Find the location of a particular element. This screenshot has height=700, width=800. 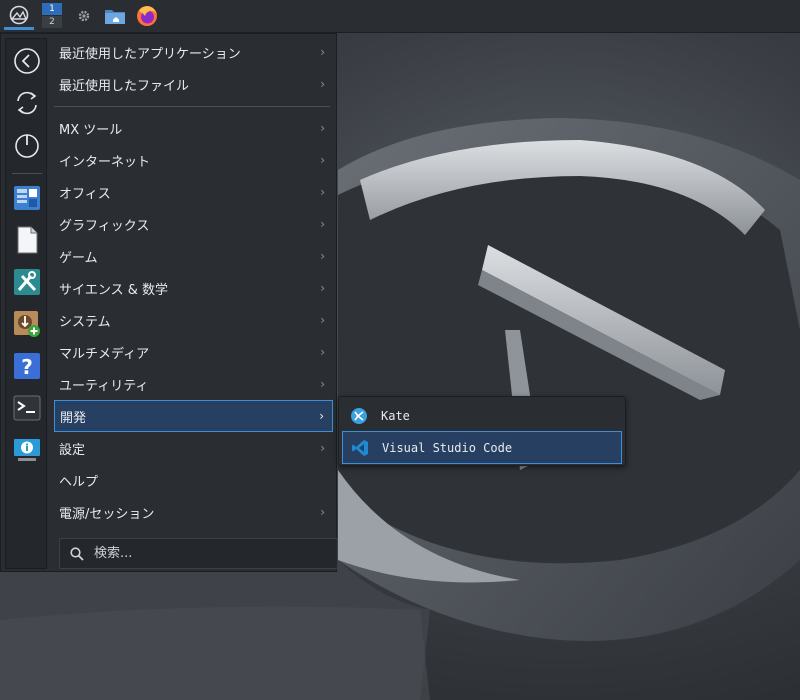

menu-item-label: 最近使用したアプリケーション is located at coordinates (150, 54).